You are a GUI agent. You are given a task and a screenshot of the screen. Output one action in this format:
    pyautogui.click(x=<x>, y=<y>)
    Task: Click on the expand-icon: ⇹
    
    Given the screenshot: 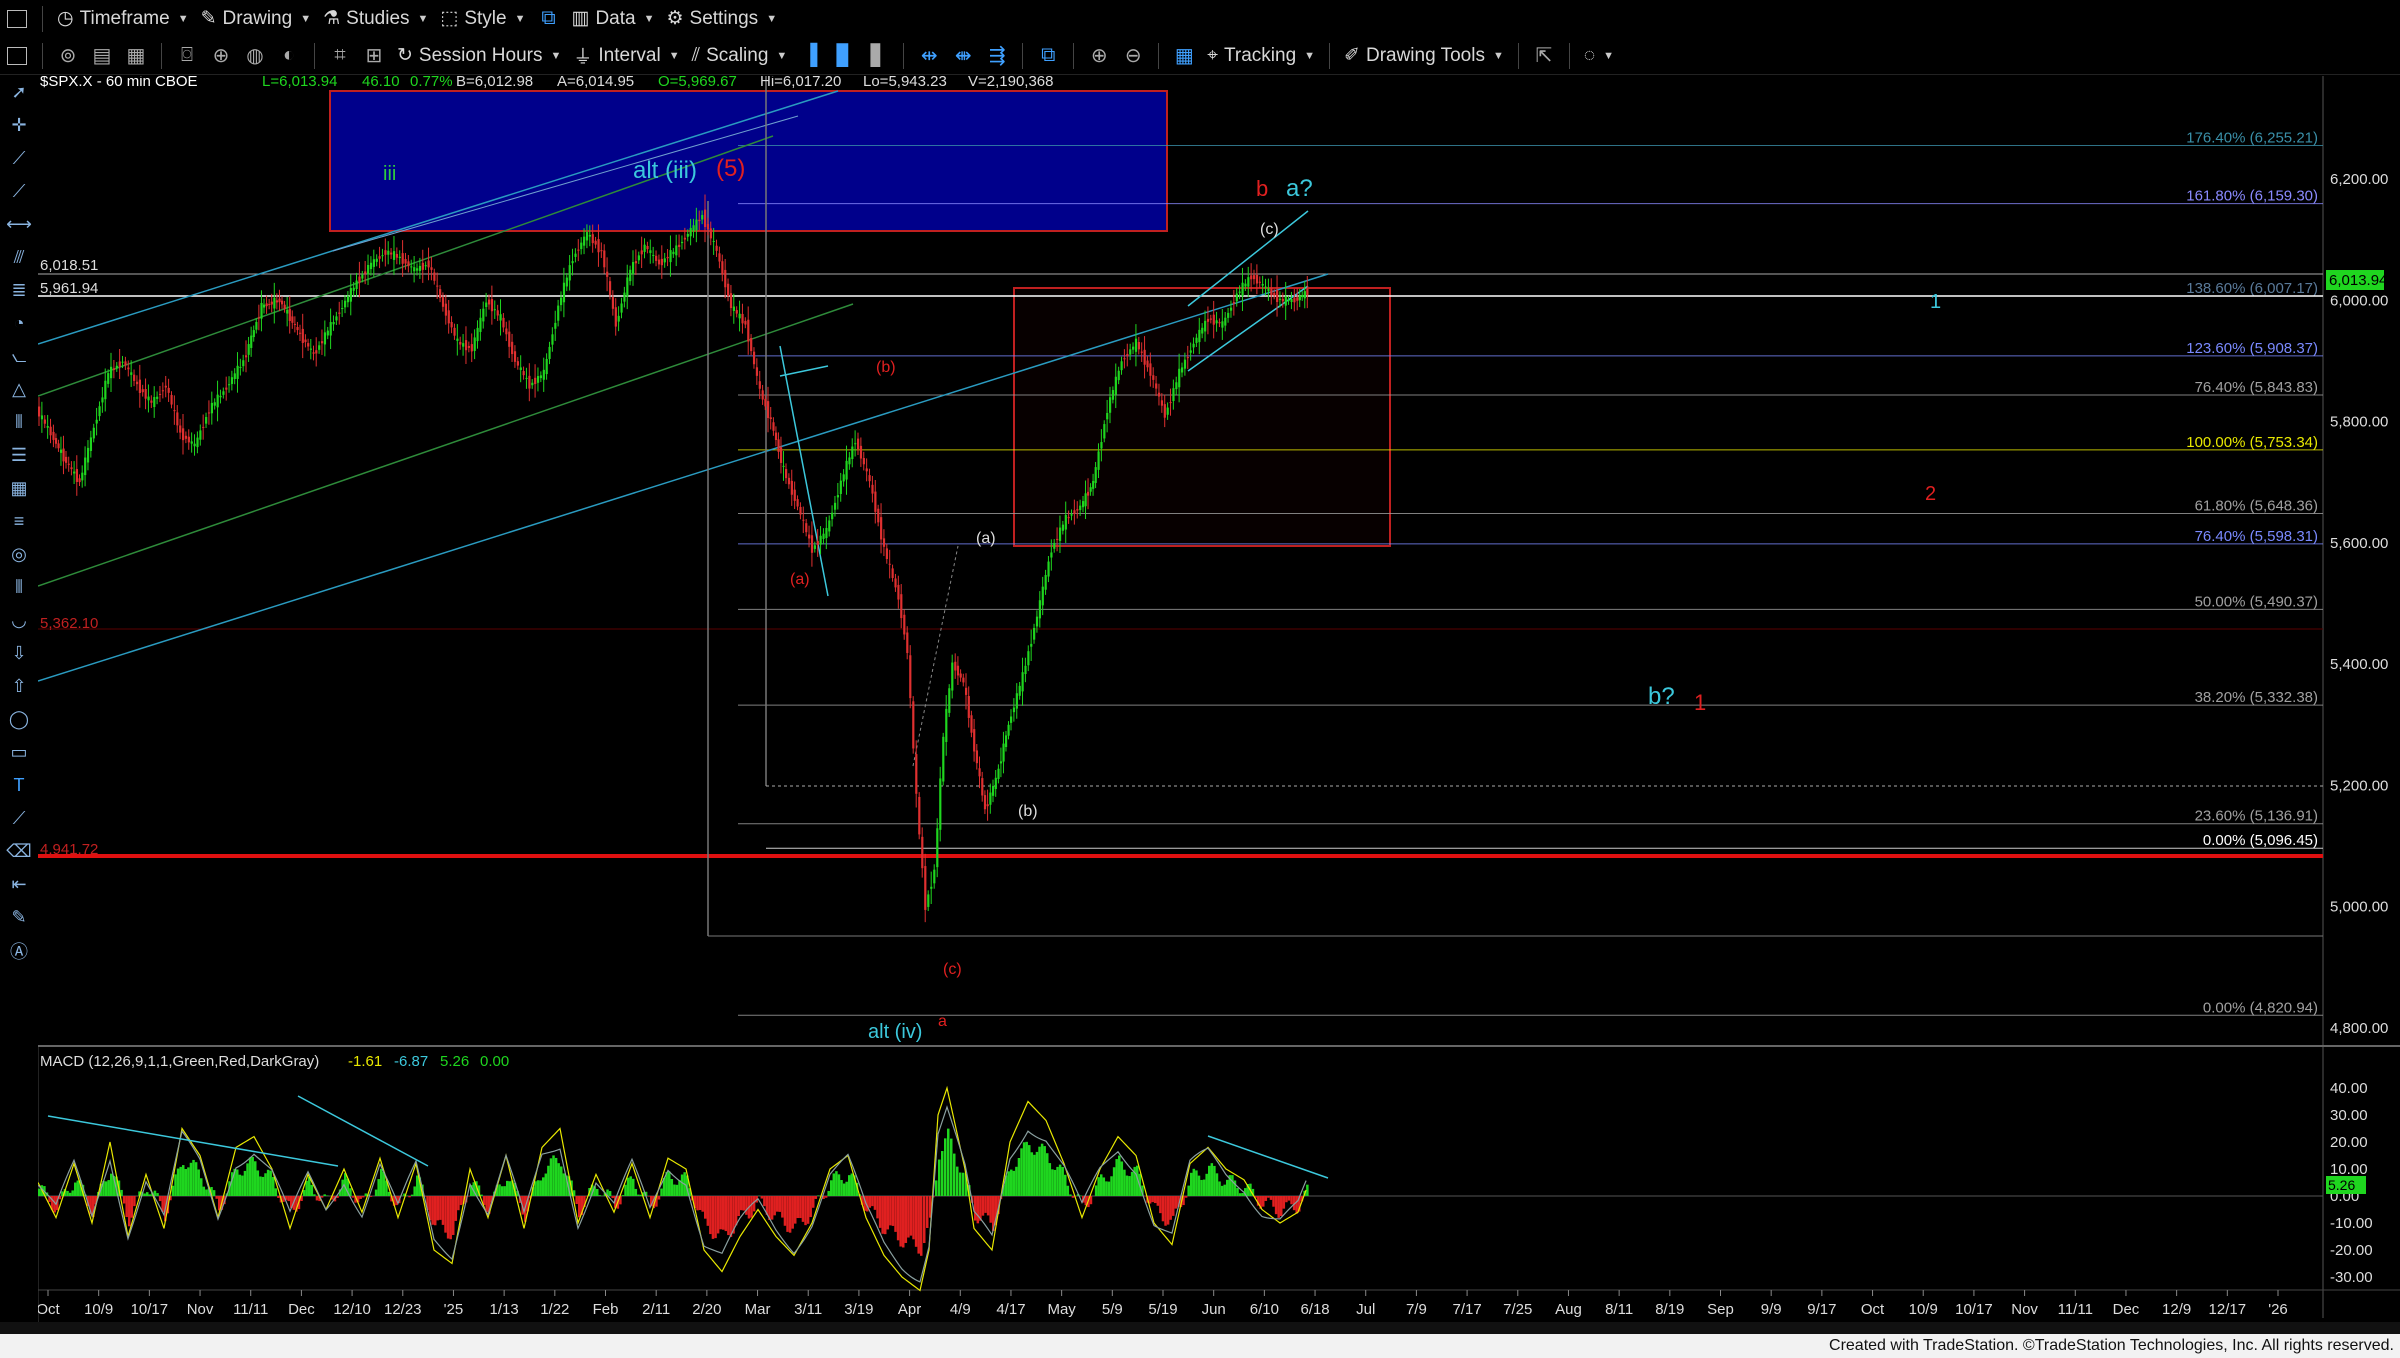 What is the action you would take?
    pyautogui.click(x=929, y=56)
    